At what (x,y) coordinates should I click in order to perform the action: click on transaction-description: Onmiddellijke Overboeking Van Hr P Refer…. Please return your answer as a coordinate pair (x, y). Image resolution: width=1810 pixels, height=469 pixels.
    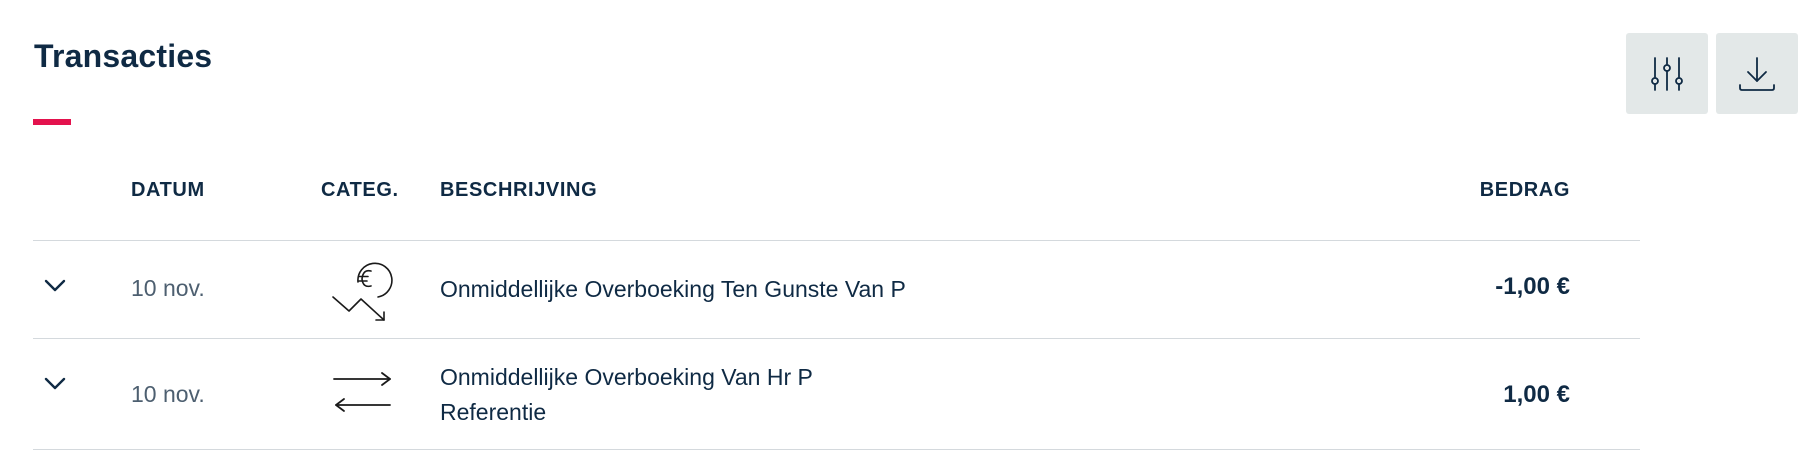
    Looking at the image, I should click on (626, 395).